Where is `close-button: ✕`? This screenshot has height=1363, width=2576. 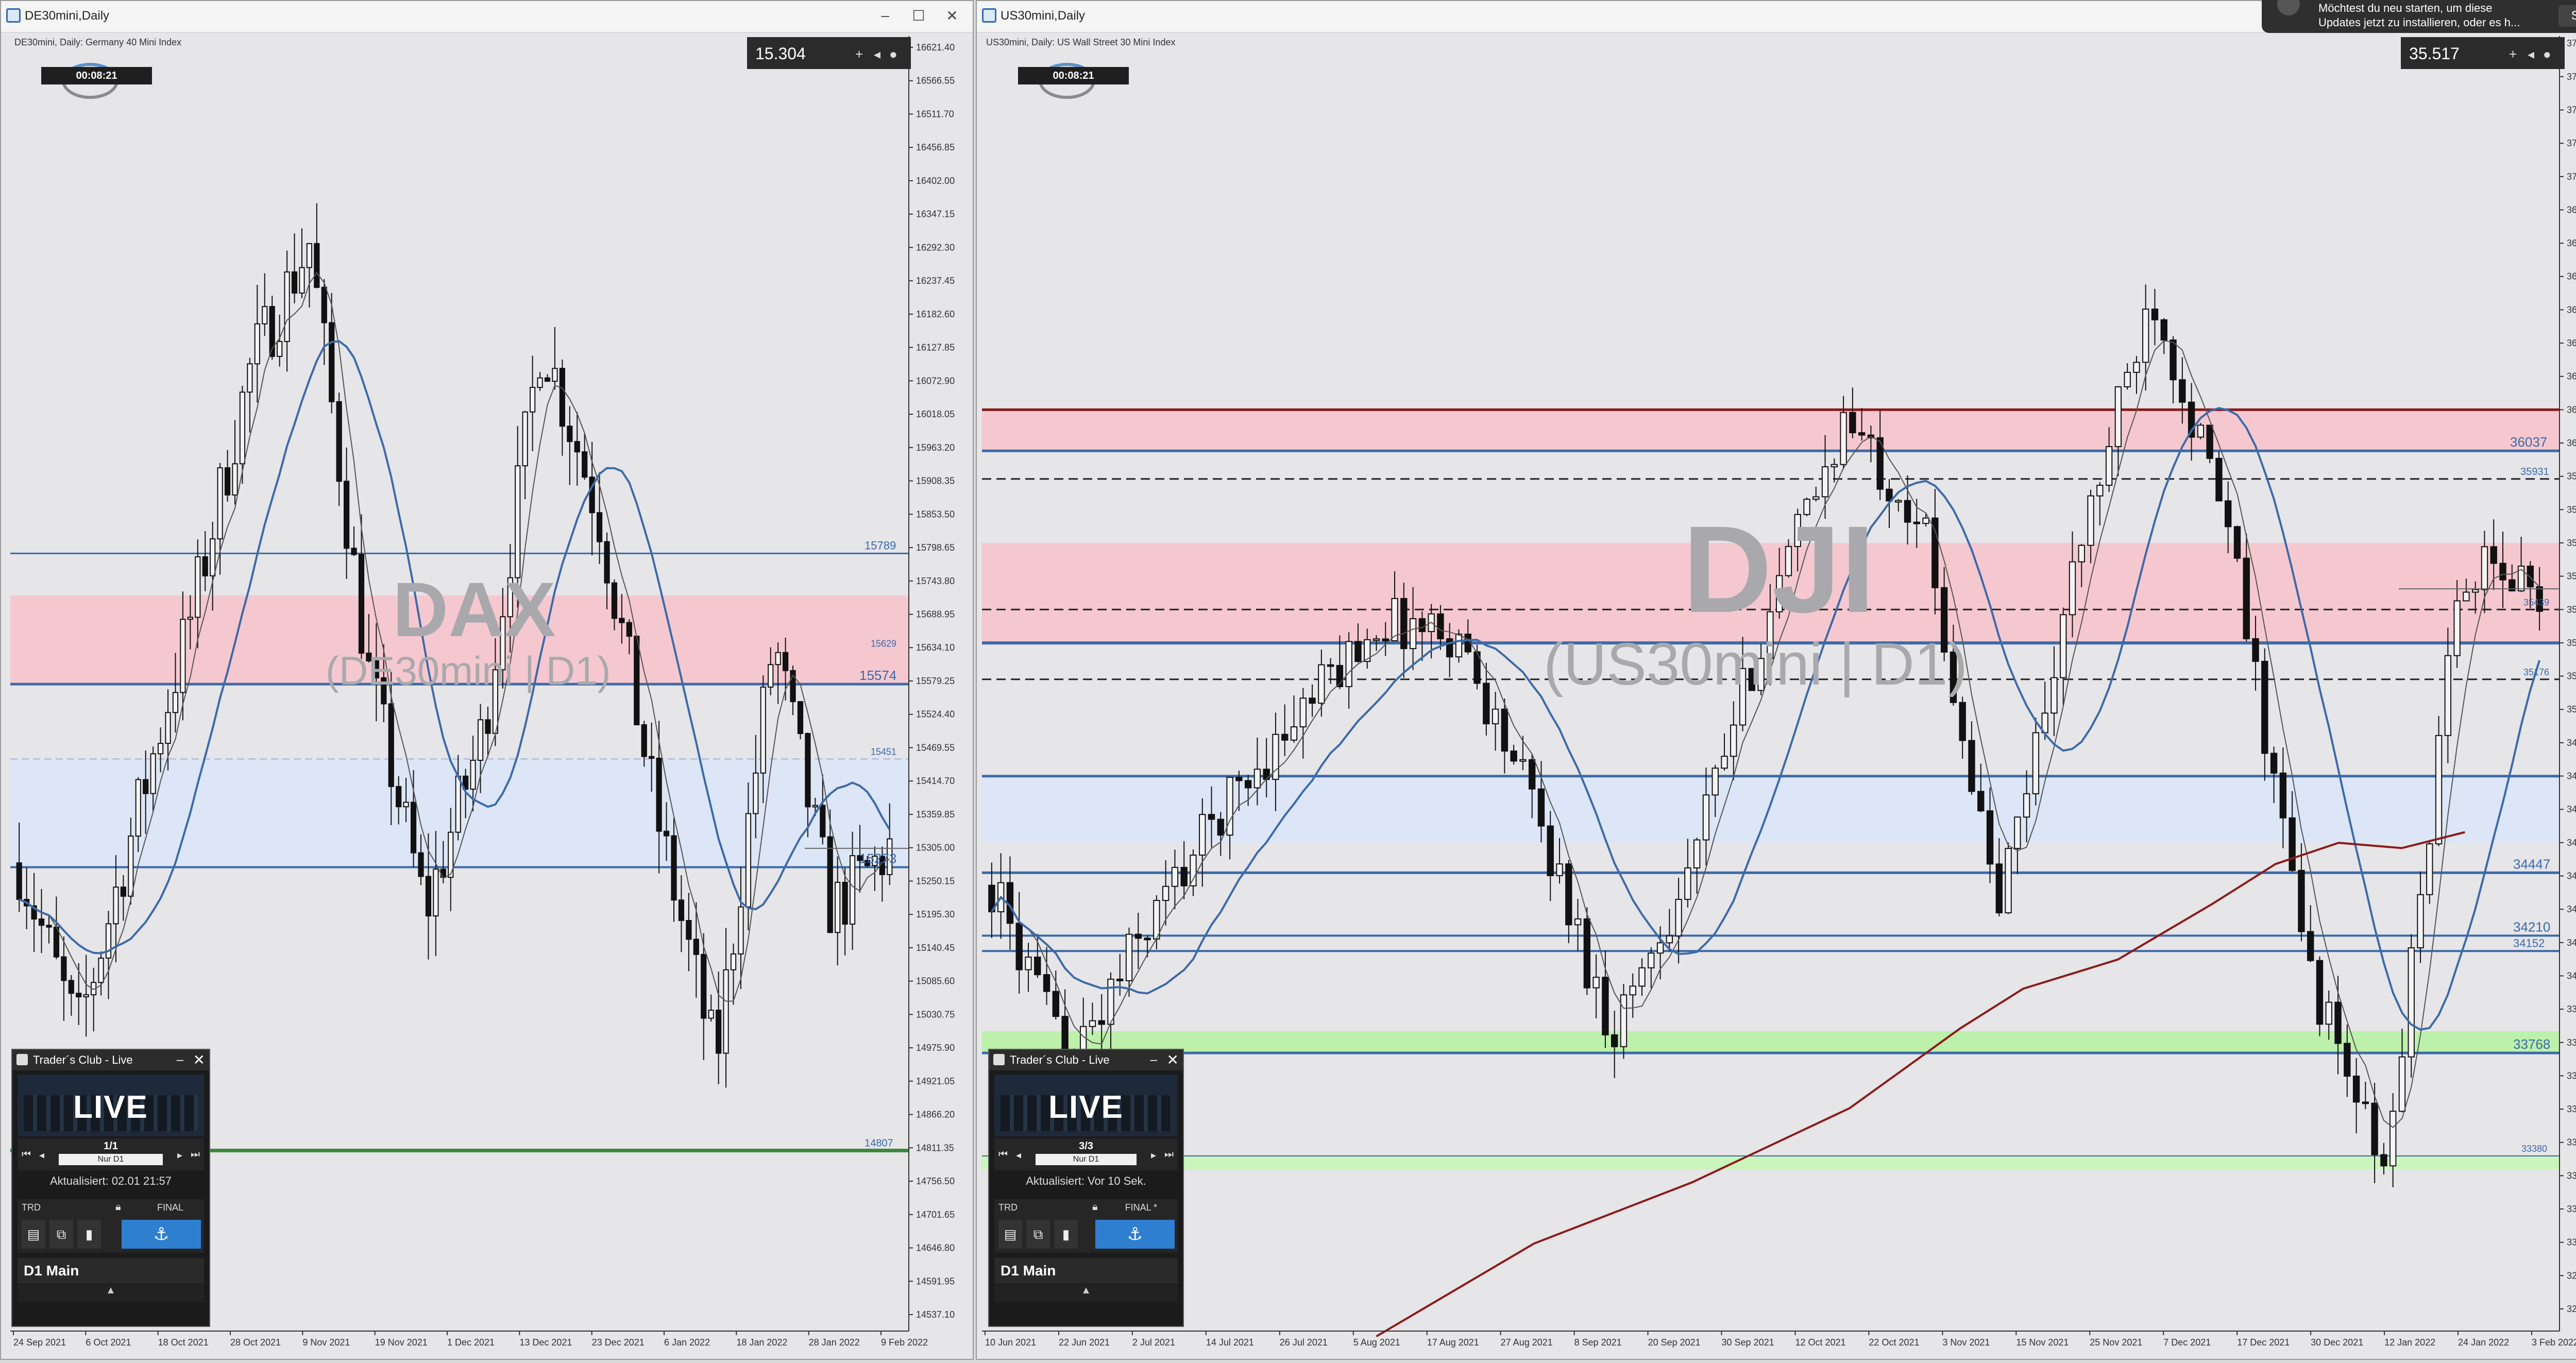 close-button: ✕ is located at coordinates (952, 15).